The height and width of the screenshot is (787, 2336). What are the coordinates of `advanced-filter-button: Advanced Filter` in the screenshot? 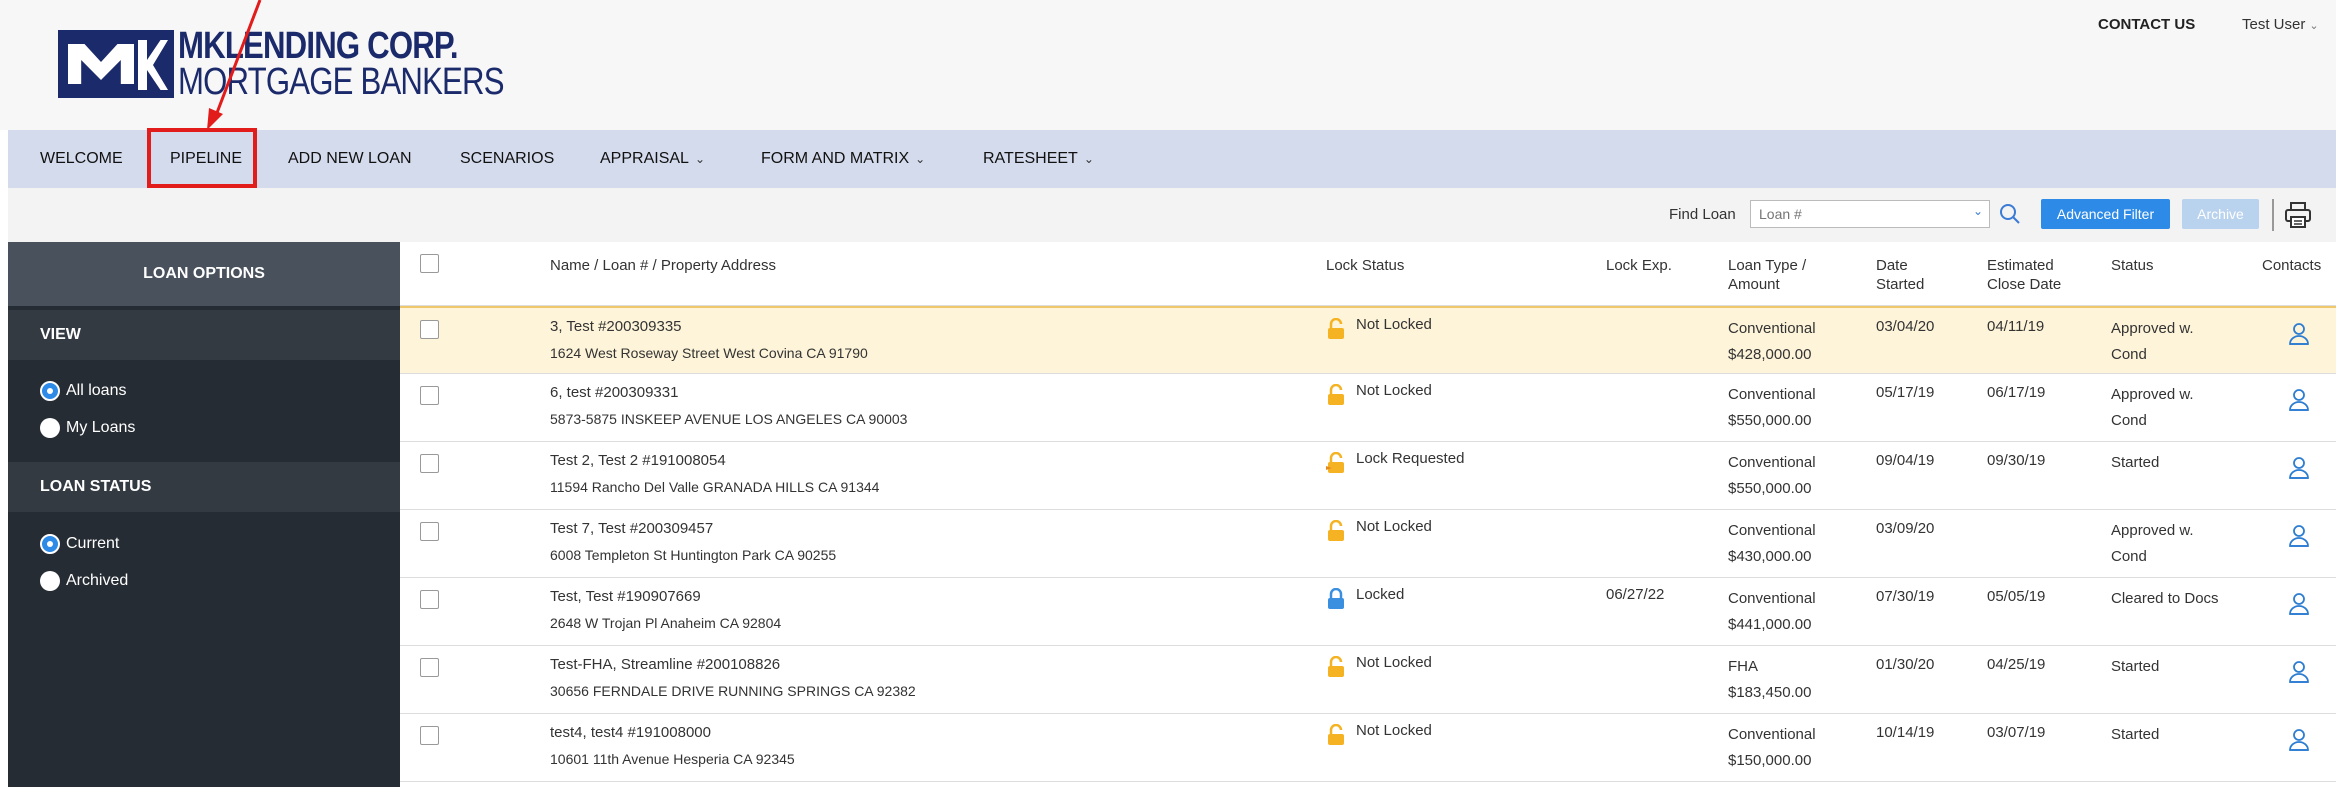 It's located at (2105, 214).